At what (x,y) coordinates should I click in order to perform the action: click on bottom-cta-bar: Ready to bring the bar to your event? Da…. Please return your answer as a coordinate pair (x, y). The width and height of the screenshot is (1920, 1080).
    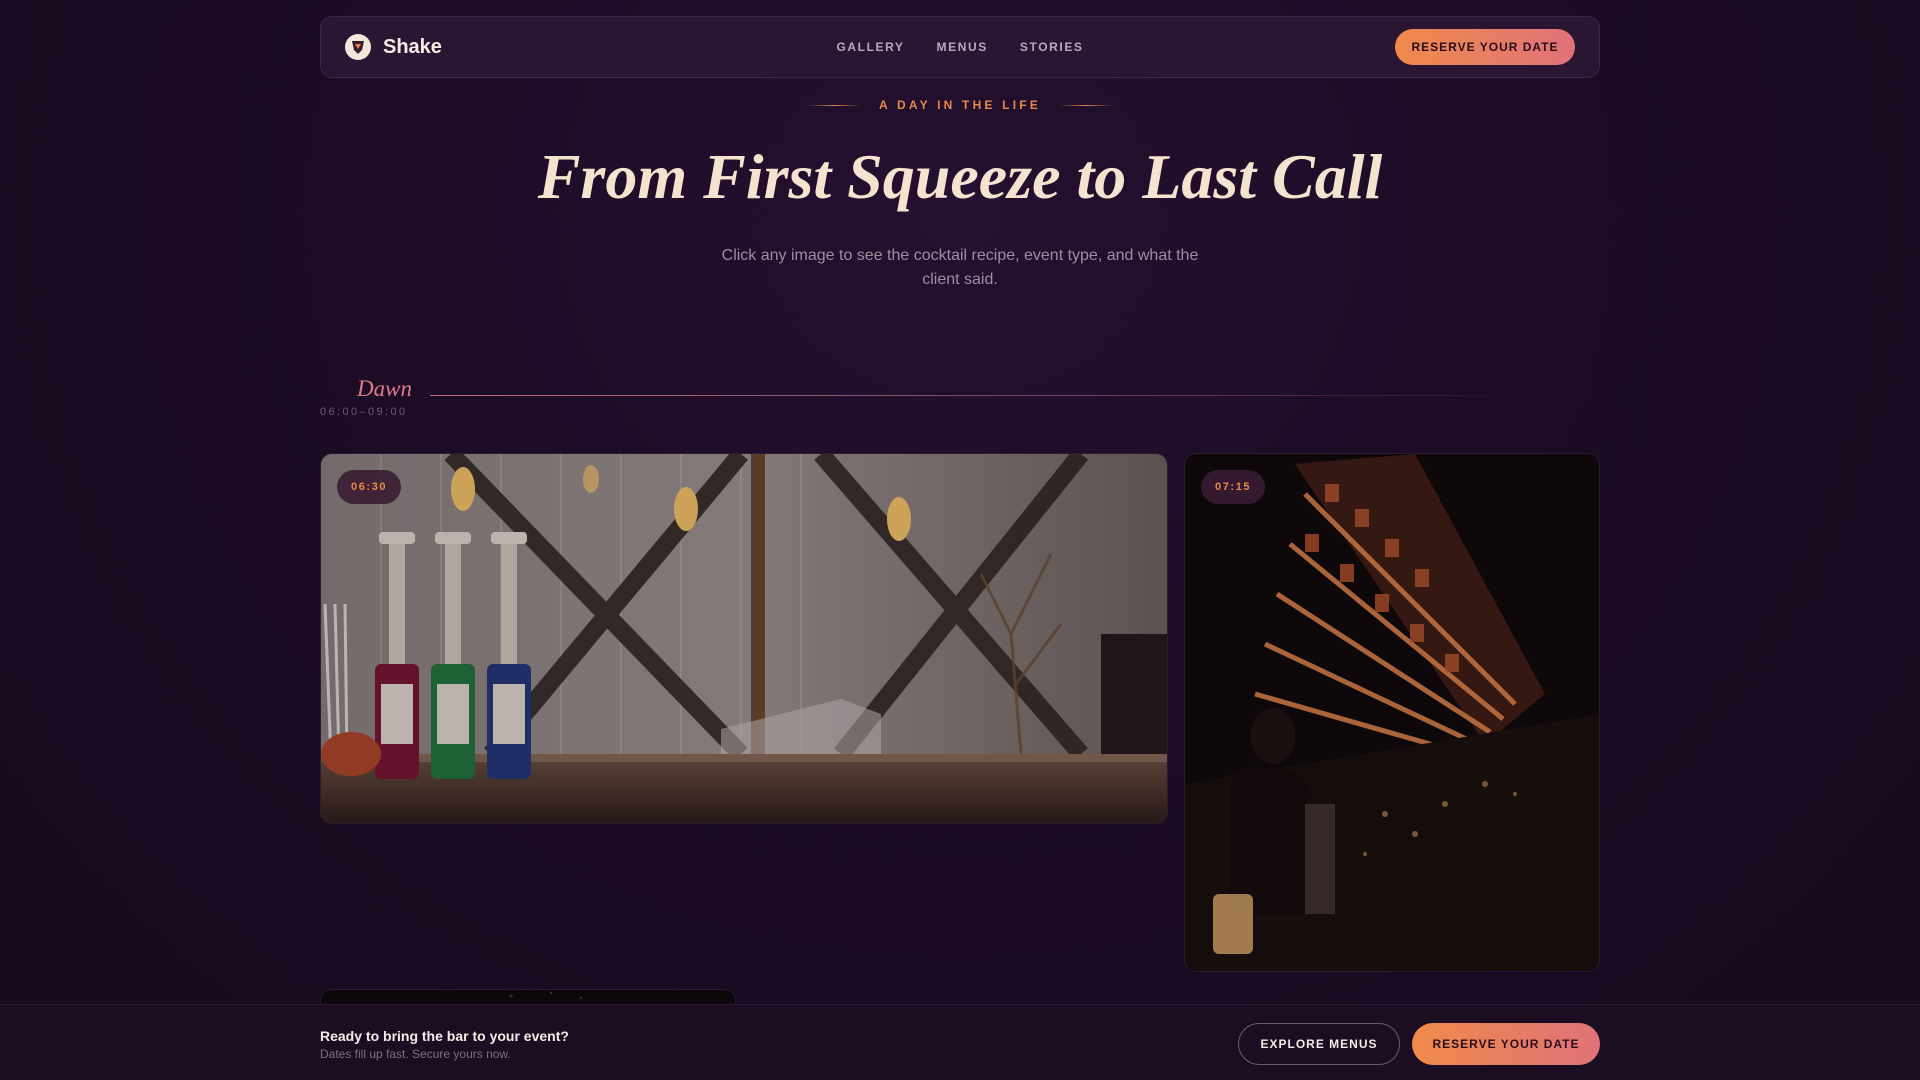
    Looking at the image, I should click on (960, 1042).